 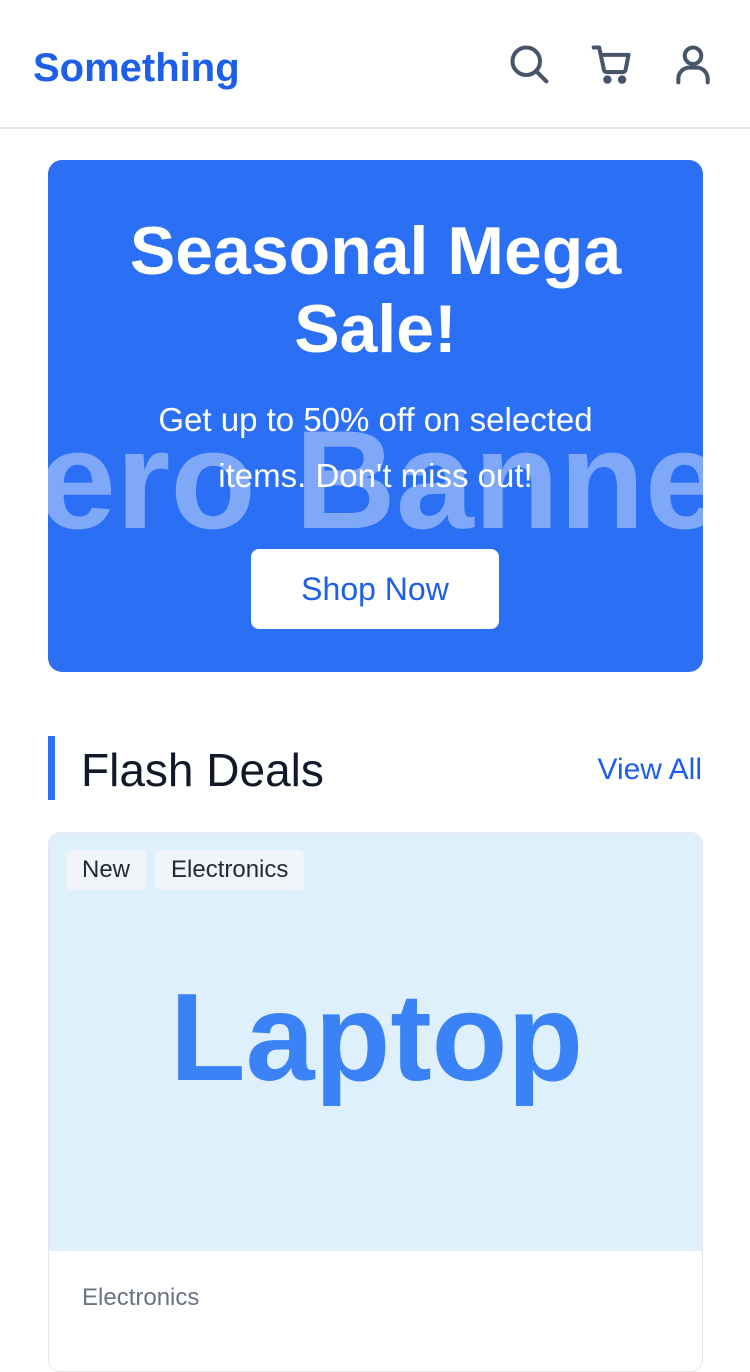 What do you see at coordinates (693, 64) in the screenshot?
I see `user-icon` at bounding box center [693, 64].